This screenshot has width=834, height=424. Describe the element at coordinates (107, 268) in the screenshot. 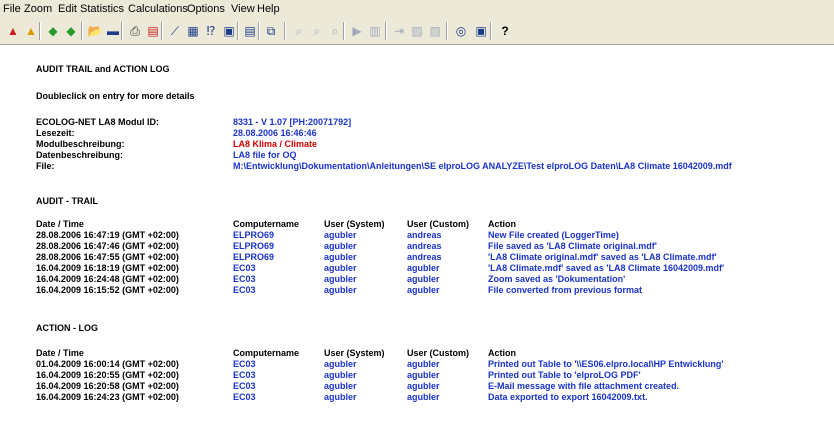

I see `row-datetime: 16.04.2009 16:18:19 (GMT +02:00)` at that location.